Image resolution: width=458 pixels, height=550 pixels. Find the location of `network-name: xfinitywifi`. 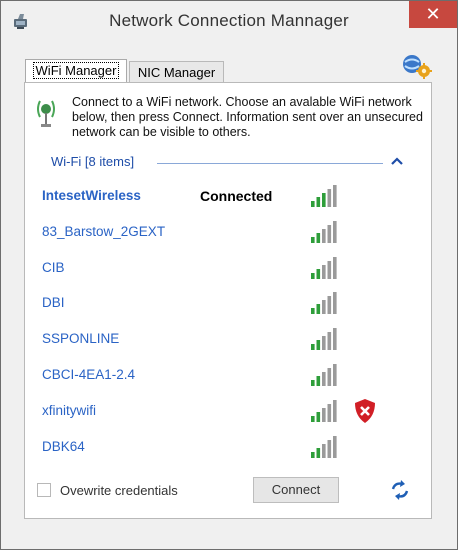

network-name: xfinitywifi is located at coordinates (69, 410).